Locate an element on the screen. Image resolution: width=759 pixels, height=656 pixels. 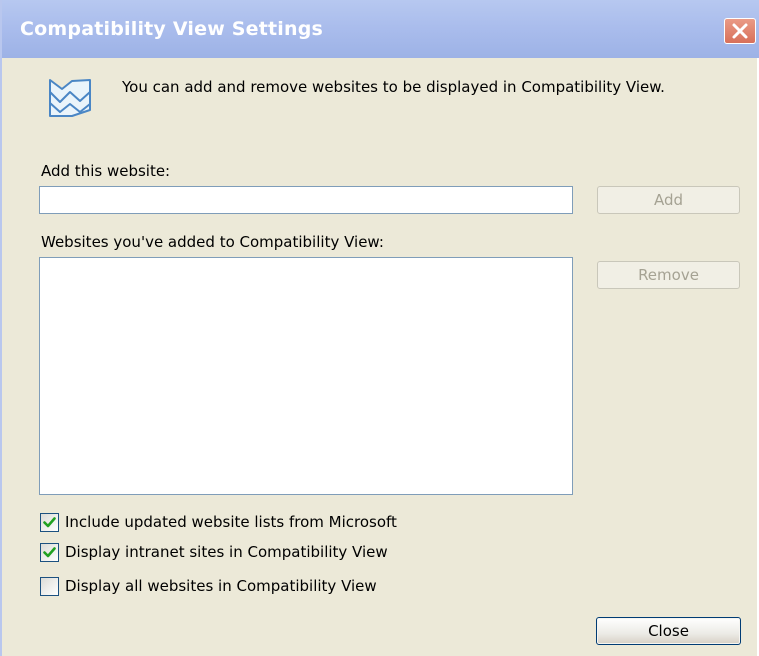
window-close-button is located at coordinates (740, 31).